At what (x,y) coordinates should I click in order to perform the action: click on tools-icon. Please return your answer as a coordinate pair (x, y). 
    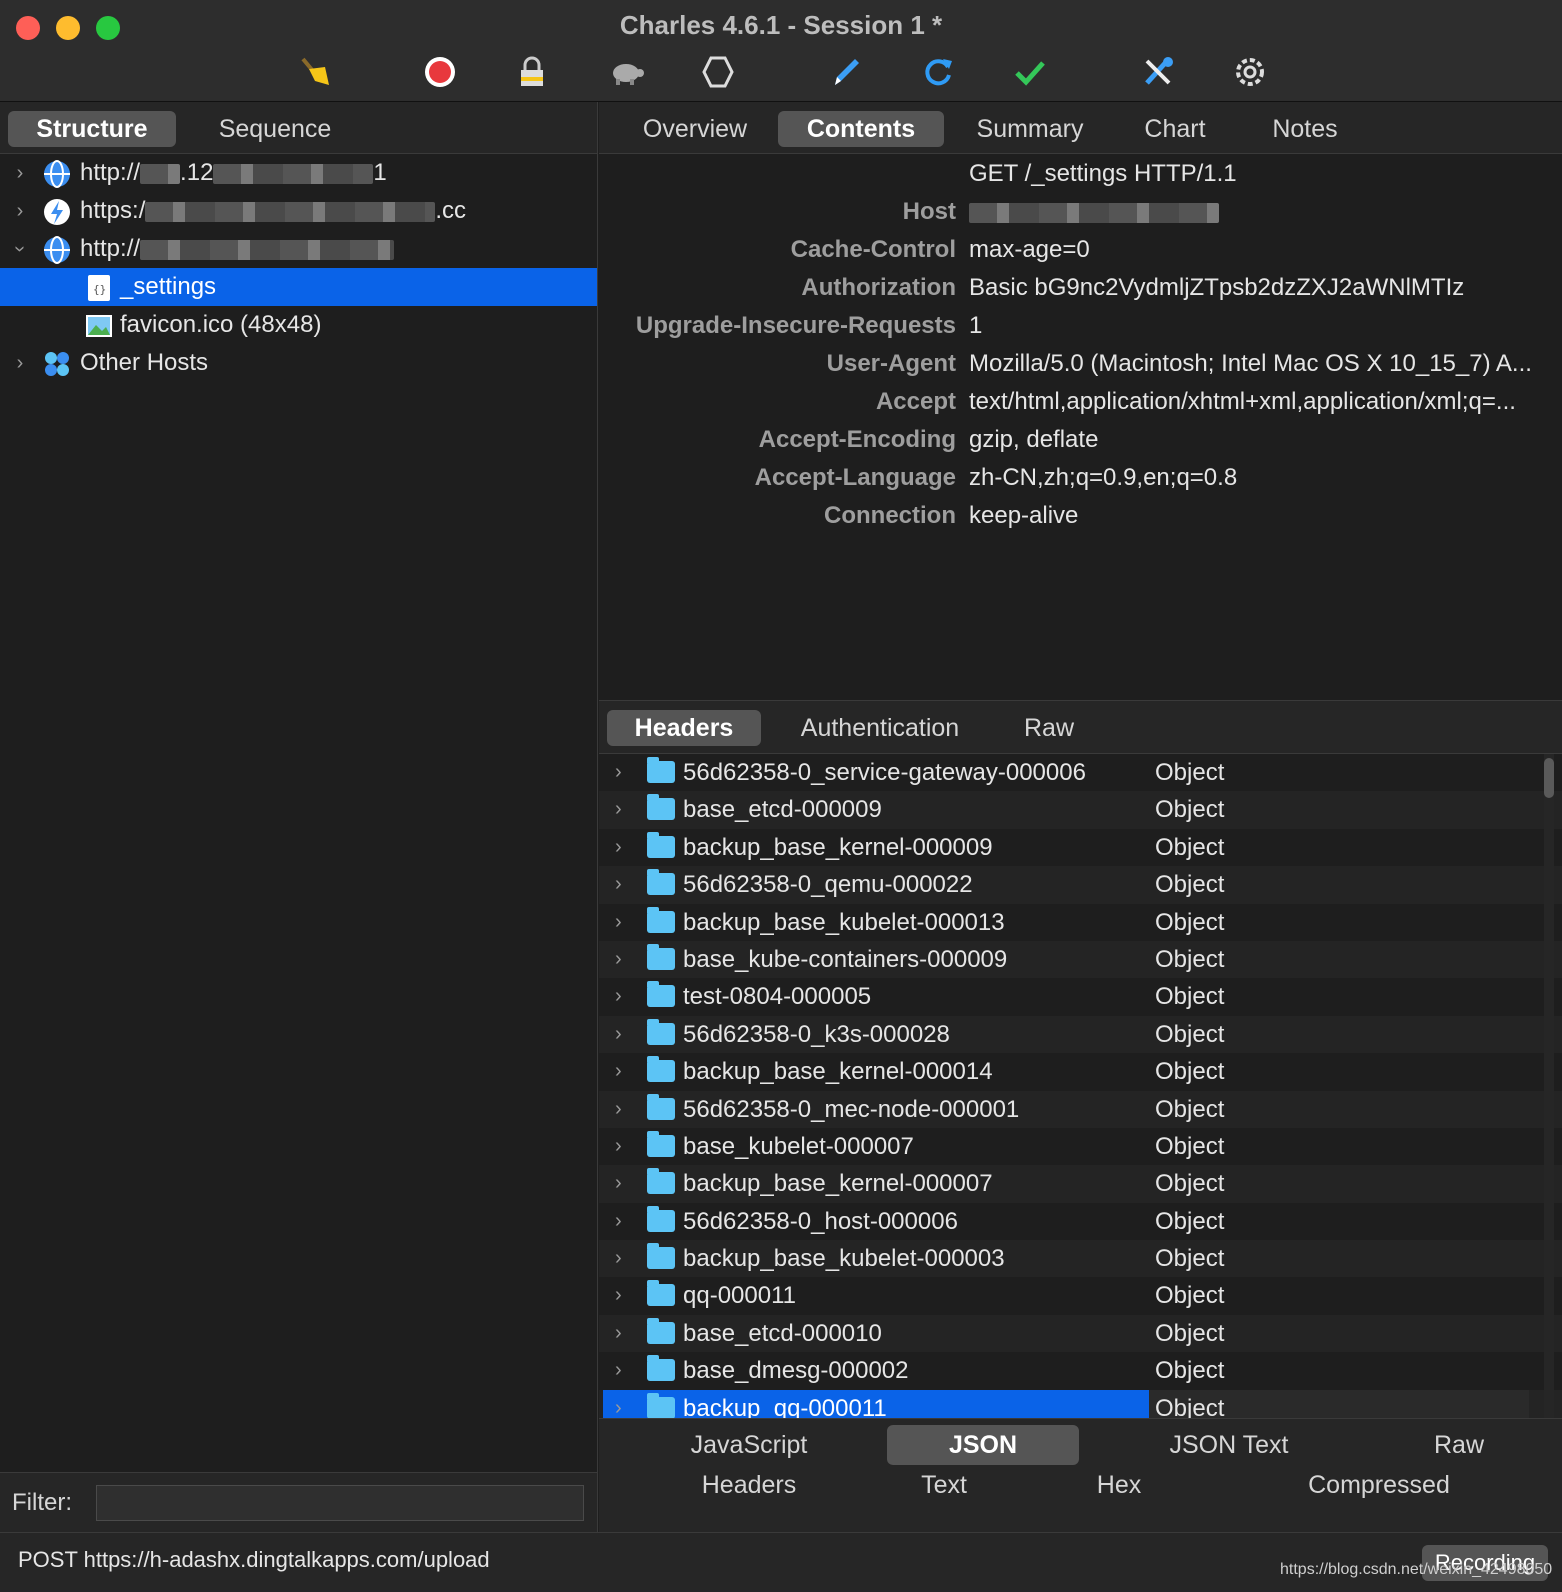
    Looking at the image, I should click on (1158, 72).